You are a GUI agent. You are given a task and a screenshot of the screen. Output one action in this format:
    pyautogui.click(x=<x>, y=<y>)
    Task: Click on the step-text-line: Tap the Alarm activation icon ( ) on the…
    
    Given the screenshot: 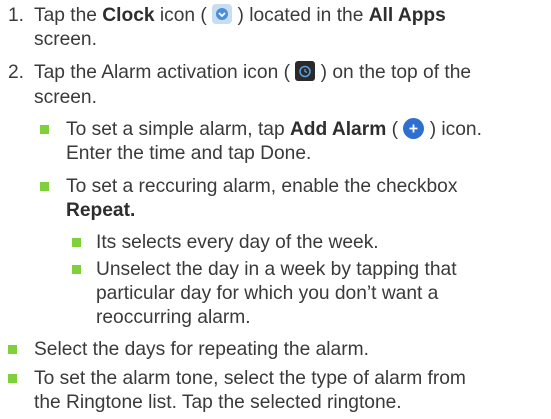 What is the action you would take?
    pyautogui.click(x=253, y=72)
    